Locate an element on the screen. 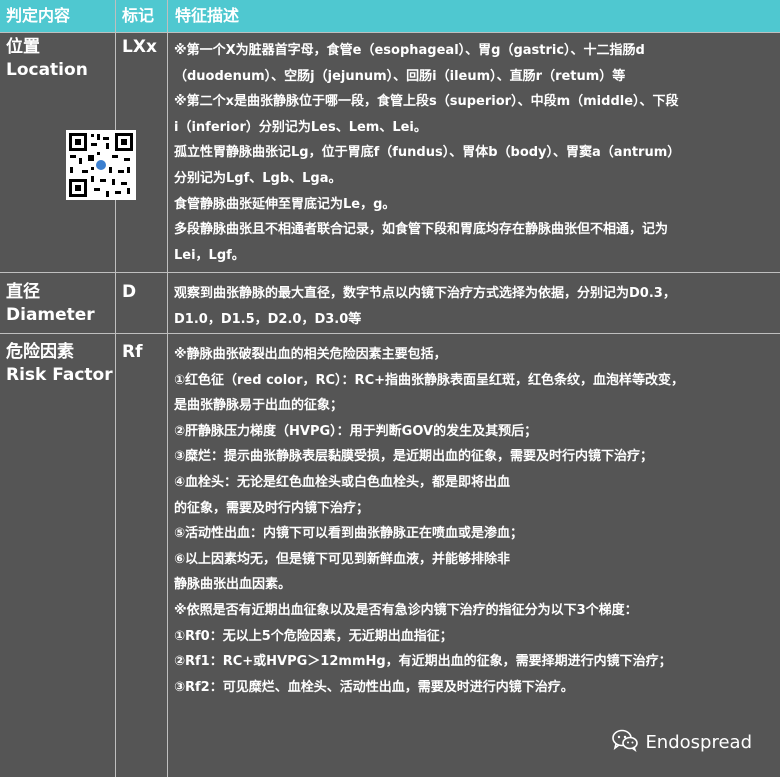  desc-line: 多段静脉曲张且不相通者联合记录，如食管下段和胃底均存在静脉曲张但不相通，记为 is located at coordinates (421, 230).